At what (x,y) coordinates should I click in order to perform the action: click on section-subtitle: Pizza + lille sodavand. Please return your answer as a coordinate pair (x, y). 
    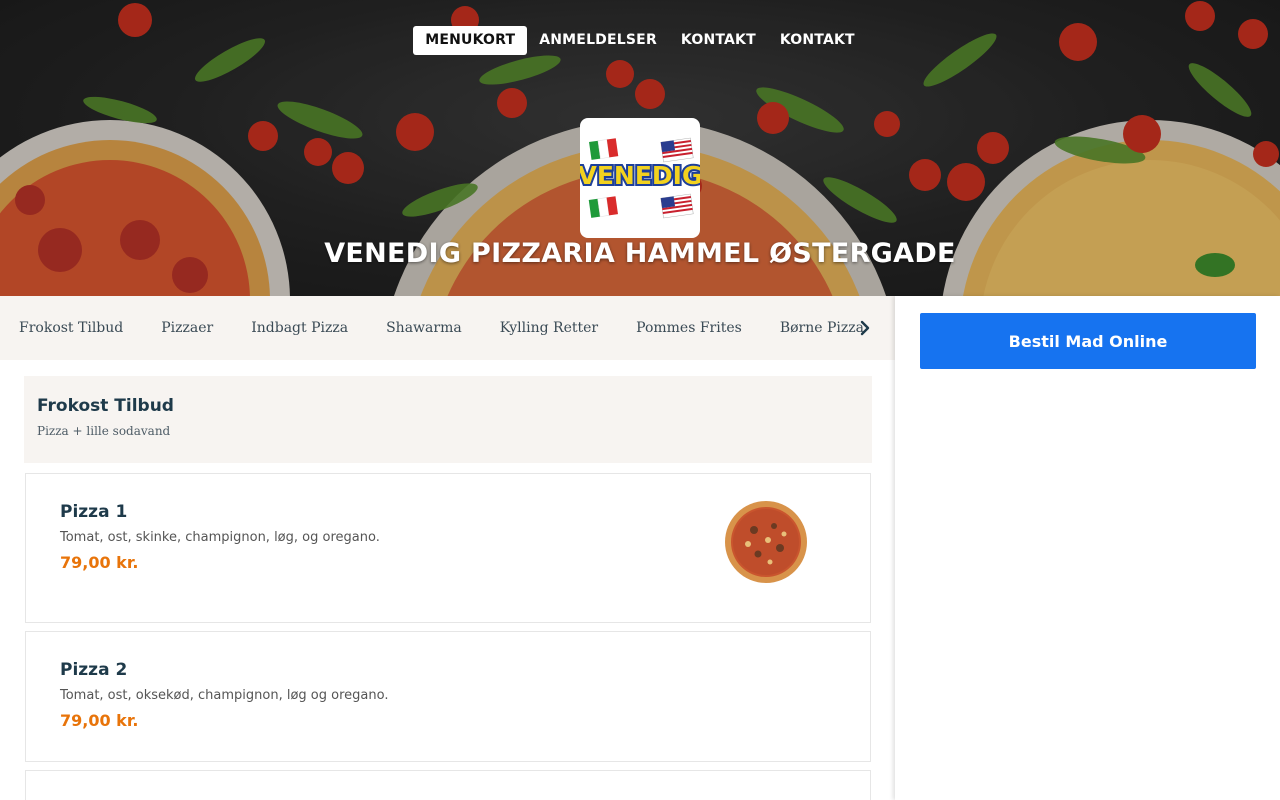
    Looking at the image, I should click on (104, 431).